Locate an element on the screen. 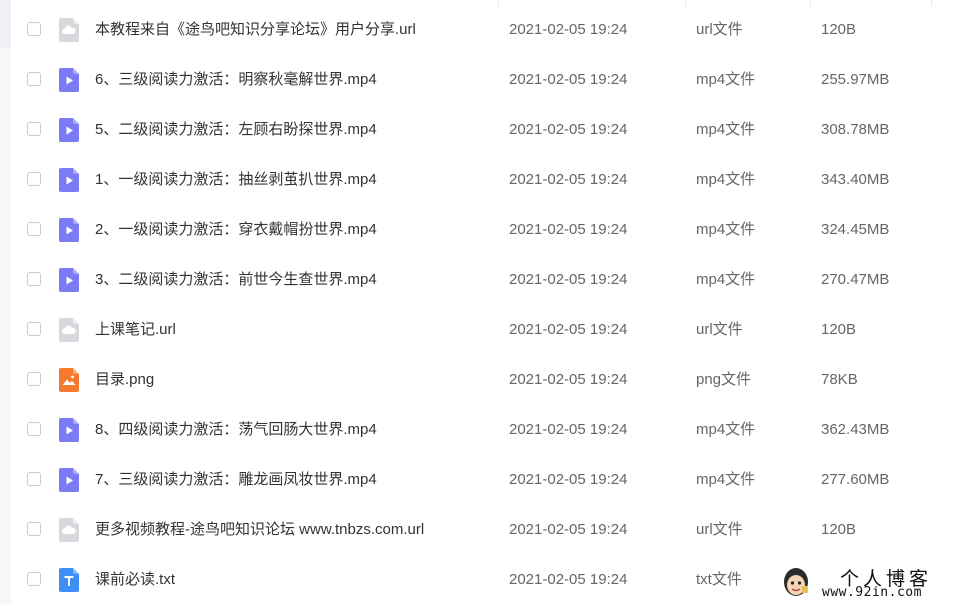 The image size is (973, 604). sidebar-selected-item is located at coordinates (5, 24).